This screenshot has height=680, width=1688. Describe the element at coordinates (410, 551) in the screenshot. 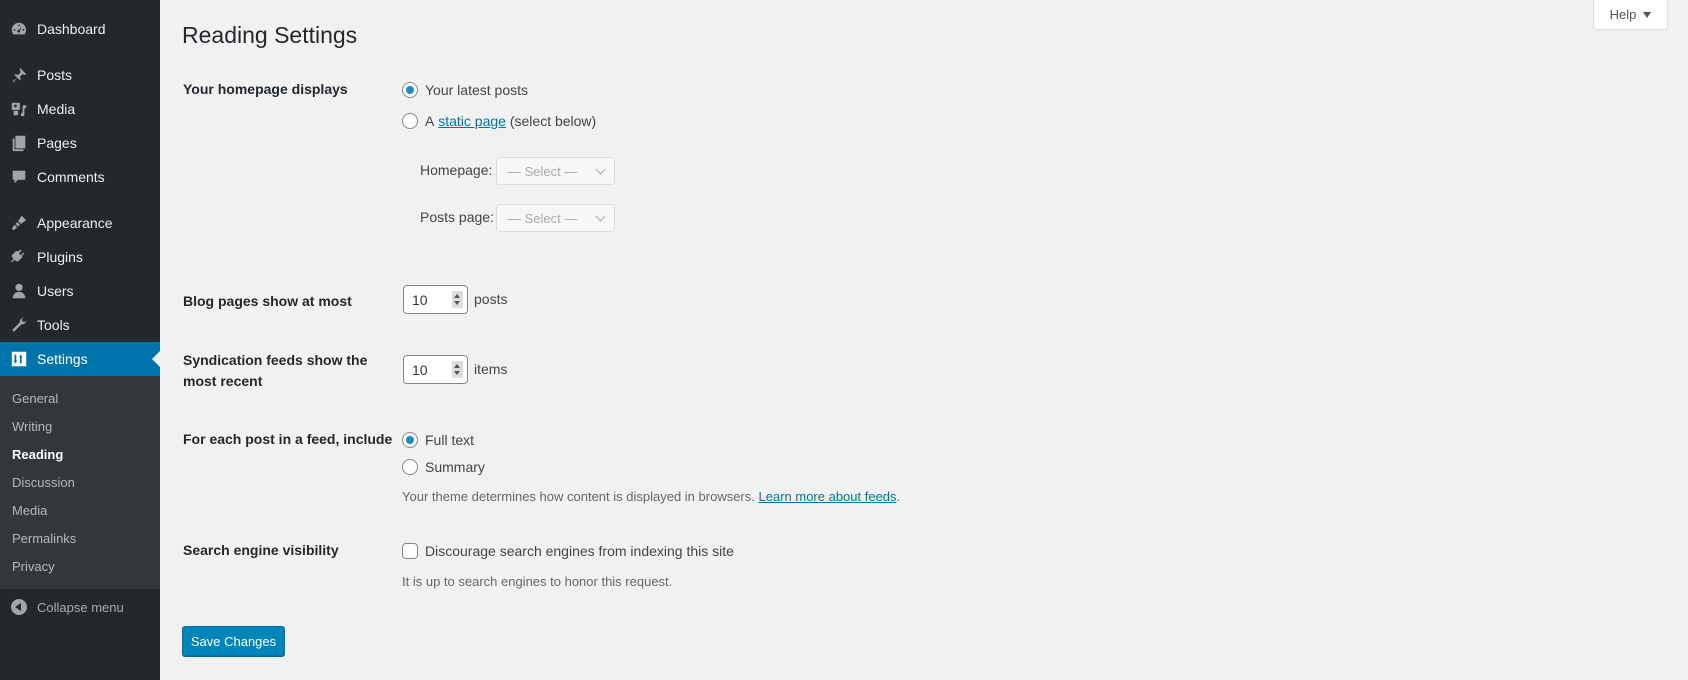

I see `discourage-search-checkbox` at that location.